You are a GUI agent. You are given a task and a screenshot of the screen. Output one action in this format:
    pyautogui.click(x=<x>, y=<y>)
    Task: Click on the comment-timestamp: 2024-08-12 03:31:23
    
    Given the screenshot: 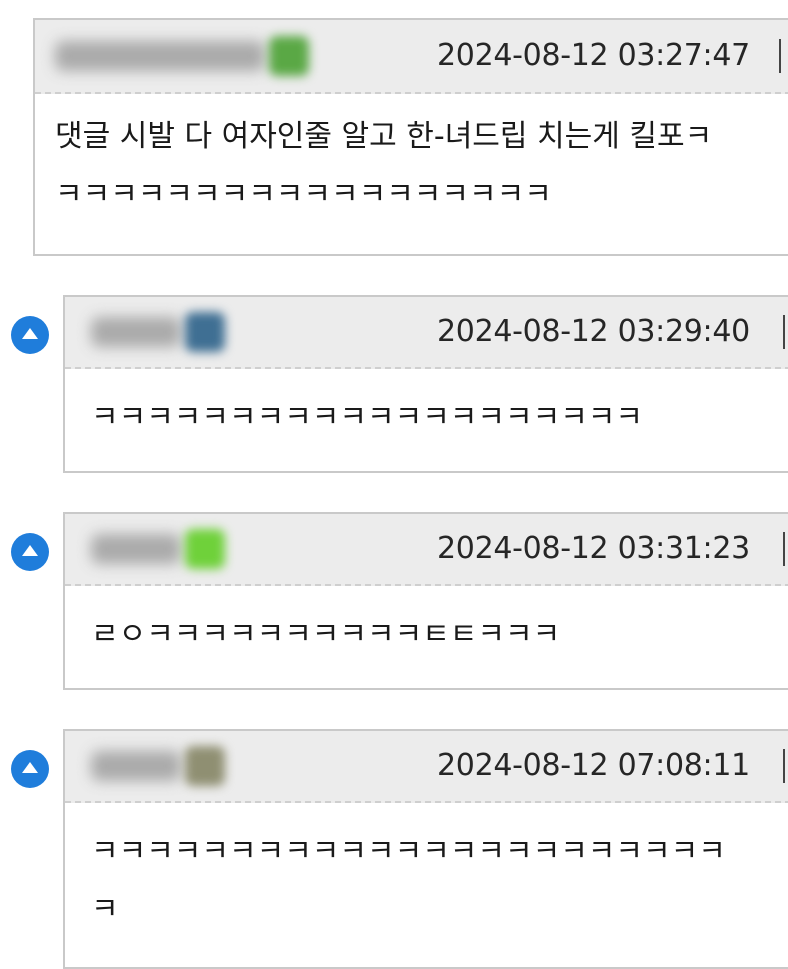 What is the action you would take?
    pyautogui.click(x=593, y=548)
    